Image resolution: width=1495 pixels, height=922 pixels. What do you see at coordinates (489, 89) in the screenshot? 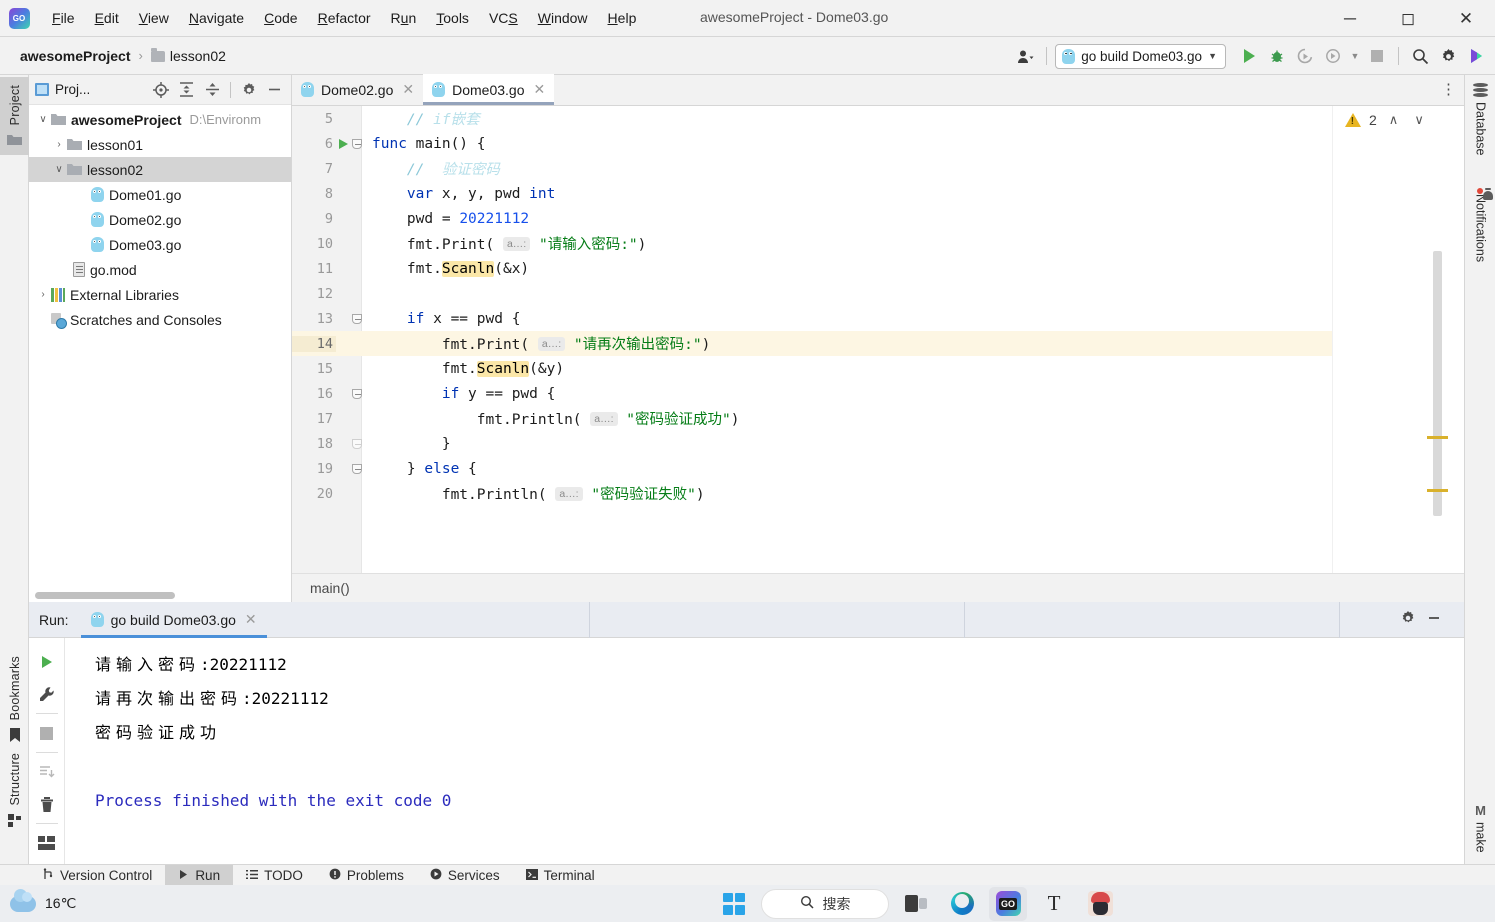
I see `editor-tab-dome03: Dome03.go ✕` at bounding box center [489, 89].